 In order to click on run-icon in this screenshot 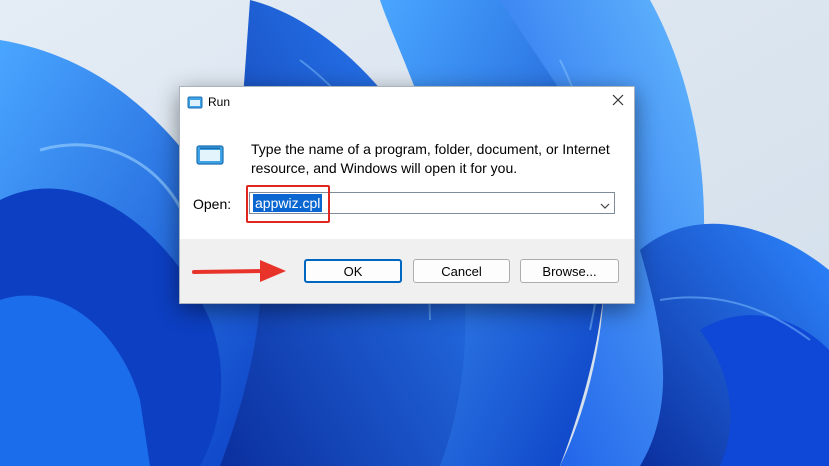, I will do `click(195, 105)`.